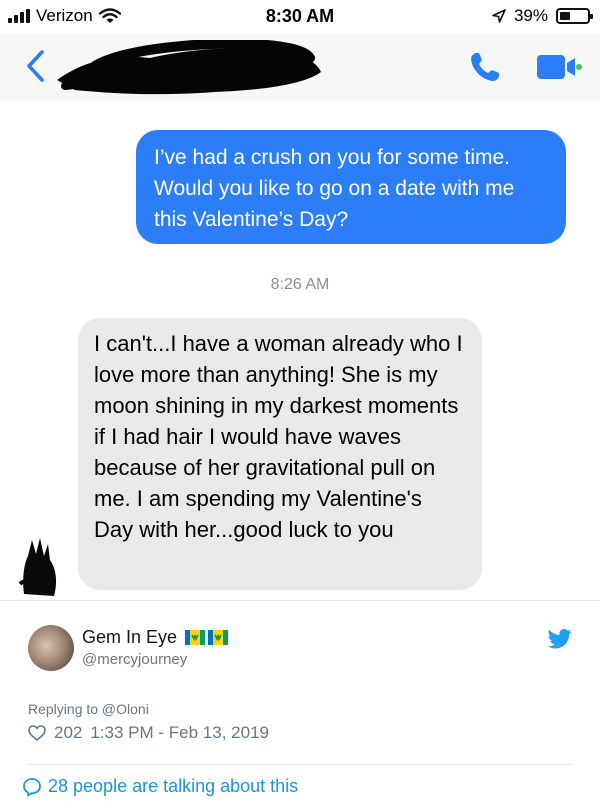 The height and width of the screenshot is (807, 600). What do you see at coordinates (51, 648) in the screenshot?
I see `avatar` at bounding box center [51, 648].